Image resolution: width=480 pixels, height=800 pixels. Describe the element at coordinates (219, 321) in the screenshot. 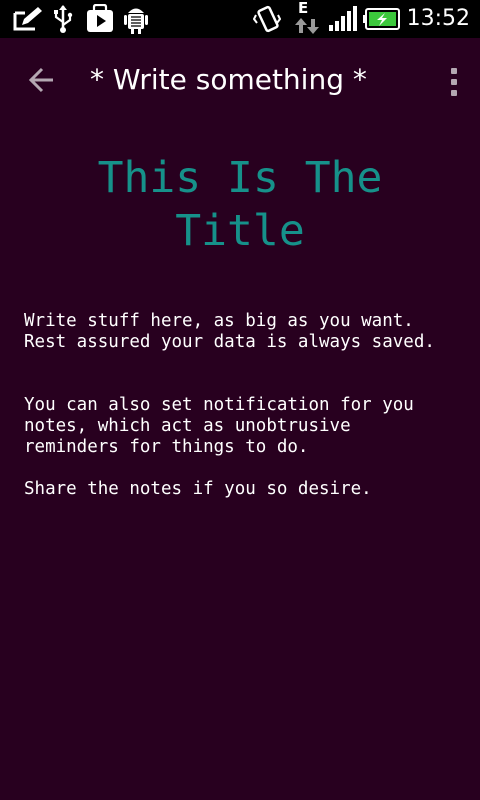

I see `note-body-line: Write stuff here, as big as you want.` at that location.